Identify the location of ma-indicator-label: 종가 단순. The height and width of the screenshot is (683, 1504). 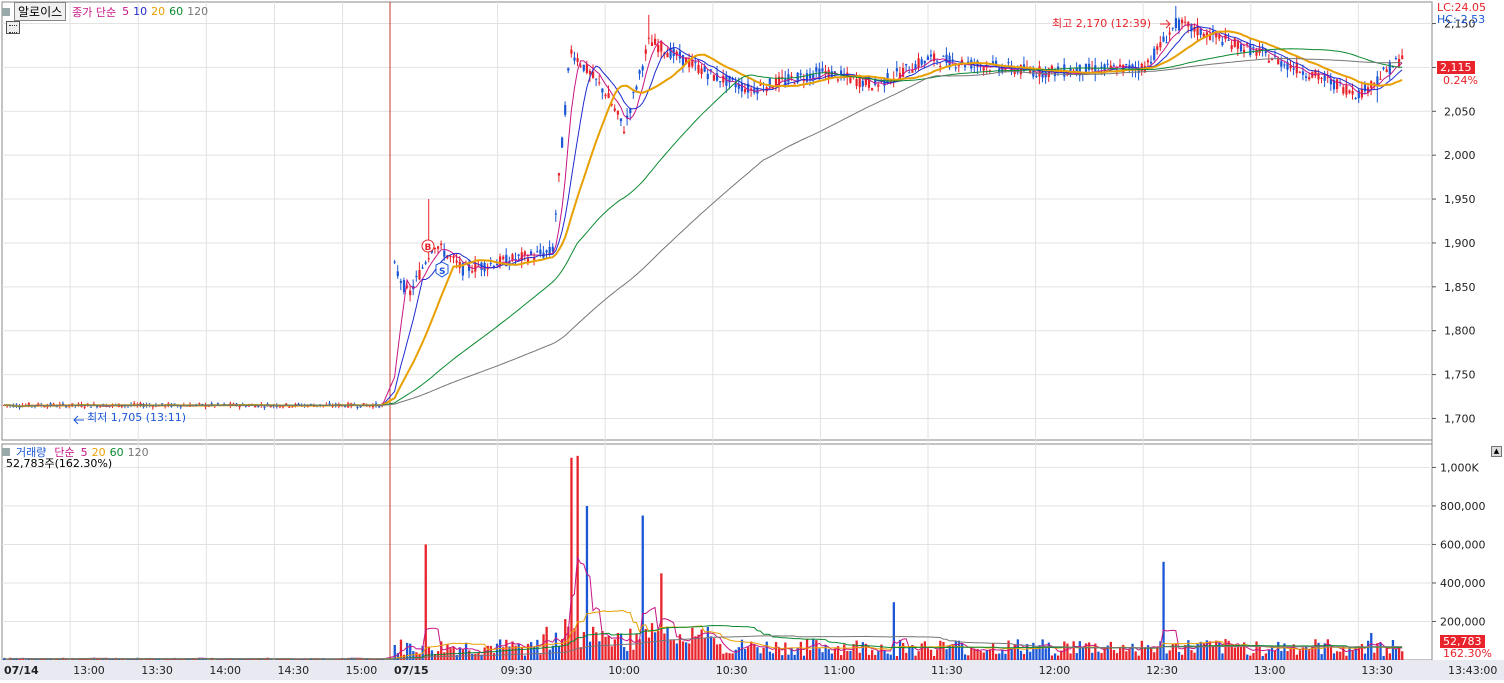
(94, 12).